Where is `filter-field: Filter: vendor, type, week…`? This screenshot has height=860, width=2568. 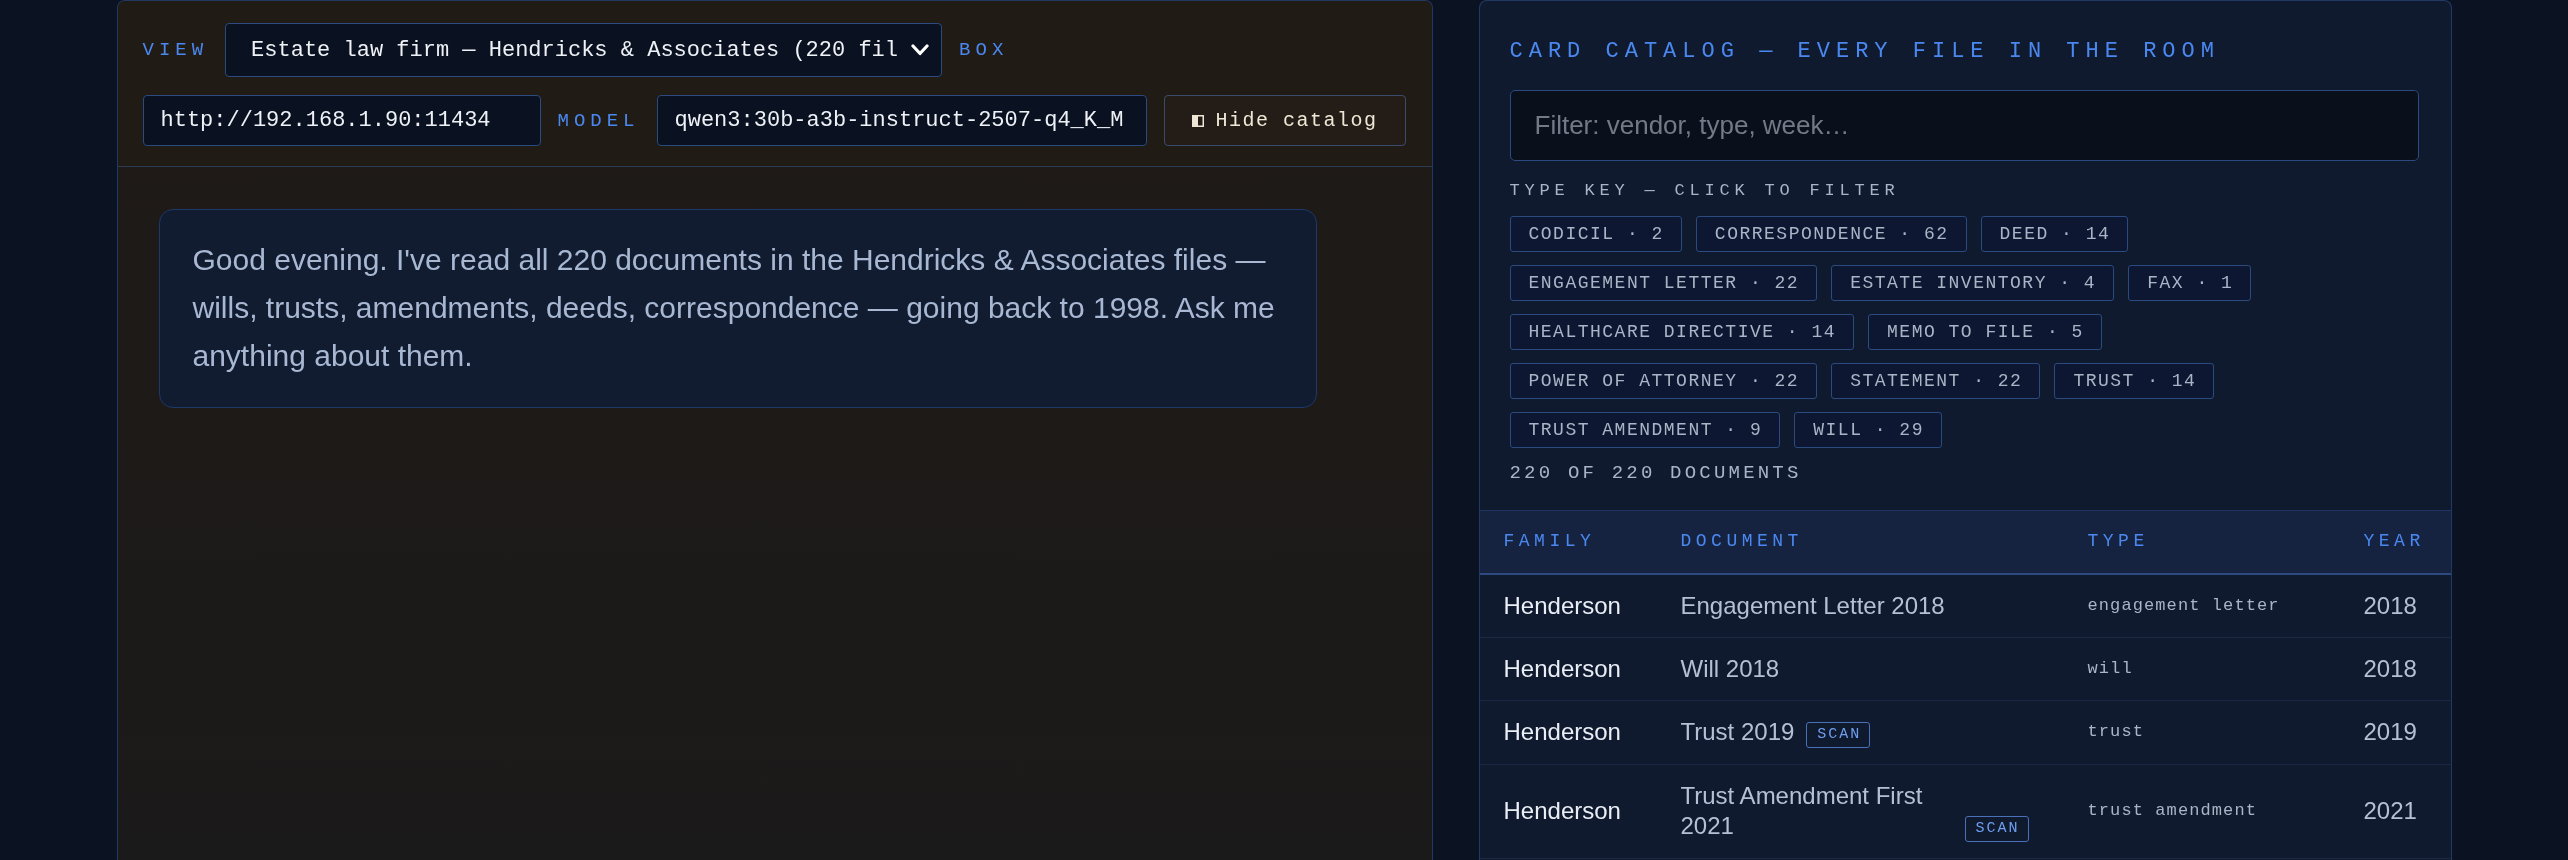 filter-field: Filter: vendor, type, week… is located at coordinates (1964, 125).